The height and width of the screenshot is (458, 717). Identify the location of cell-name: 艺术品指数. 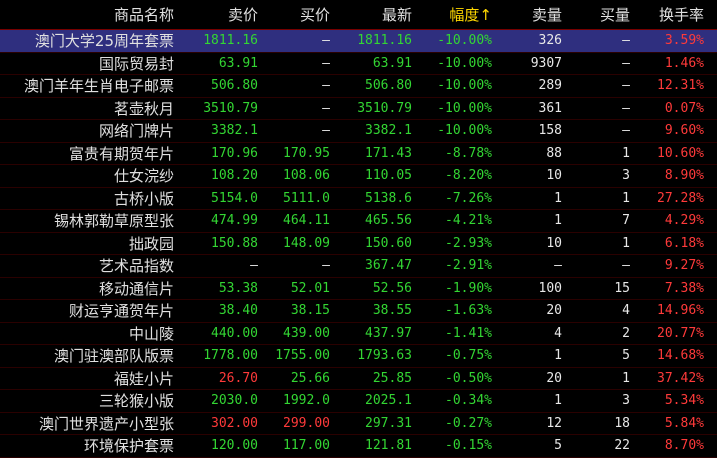
(136, 266).